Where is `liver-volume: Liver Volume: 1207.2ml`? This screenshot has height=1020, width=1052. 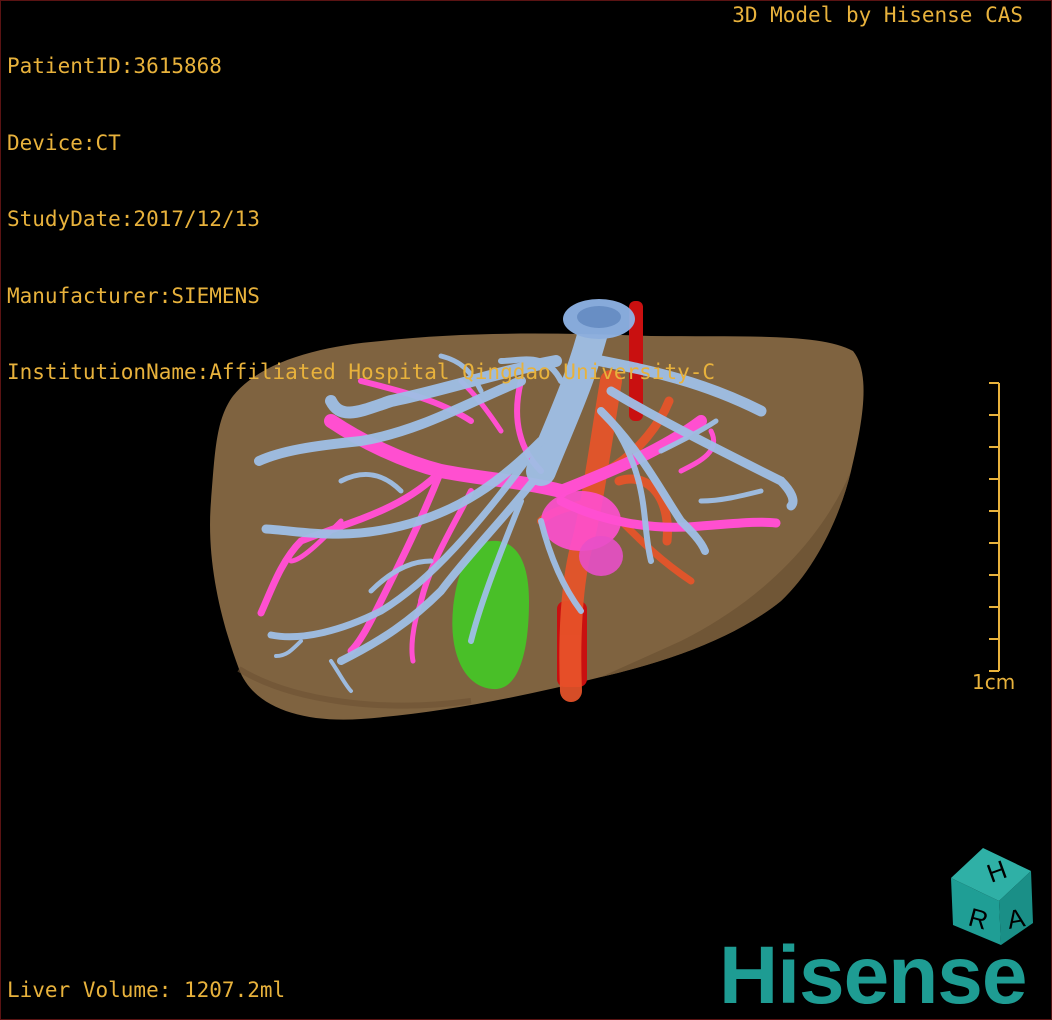
liver-volume: Liver Volume: 1207.2ml is located at coordinates (146, 990).